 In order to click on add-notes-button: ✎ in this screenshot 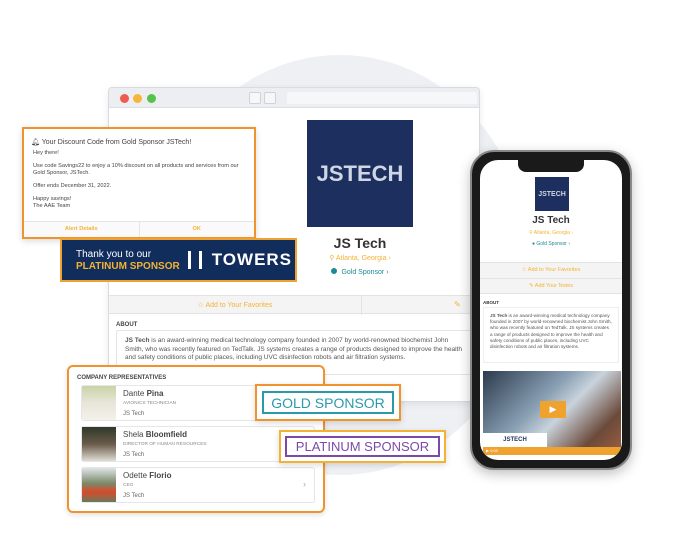, I will do `click(457, 304)`.